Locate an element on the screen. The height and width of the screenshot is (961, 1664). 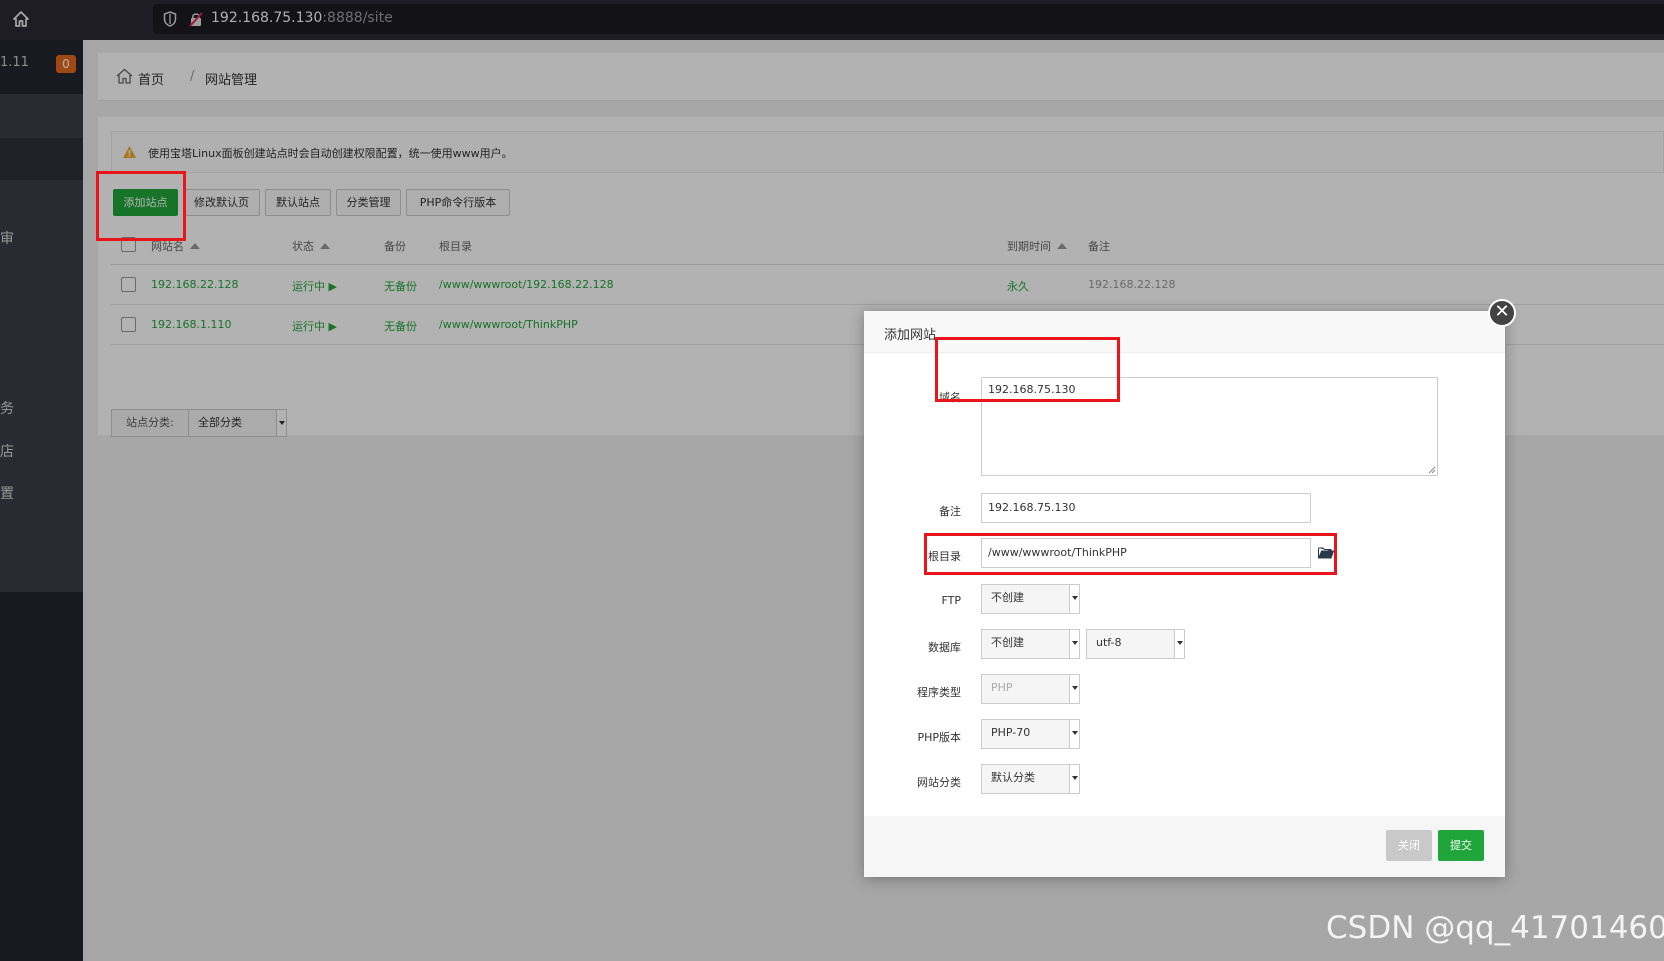
program-type-label: 程序类型 is located at coordinates (939, 692).